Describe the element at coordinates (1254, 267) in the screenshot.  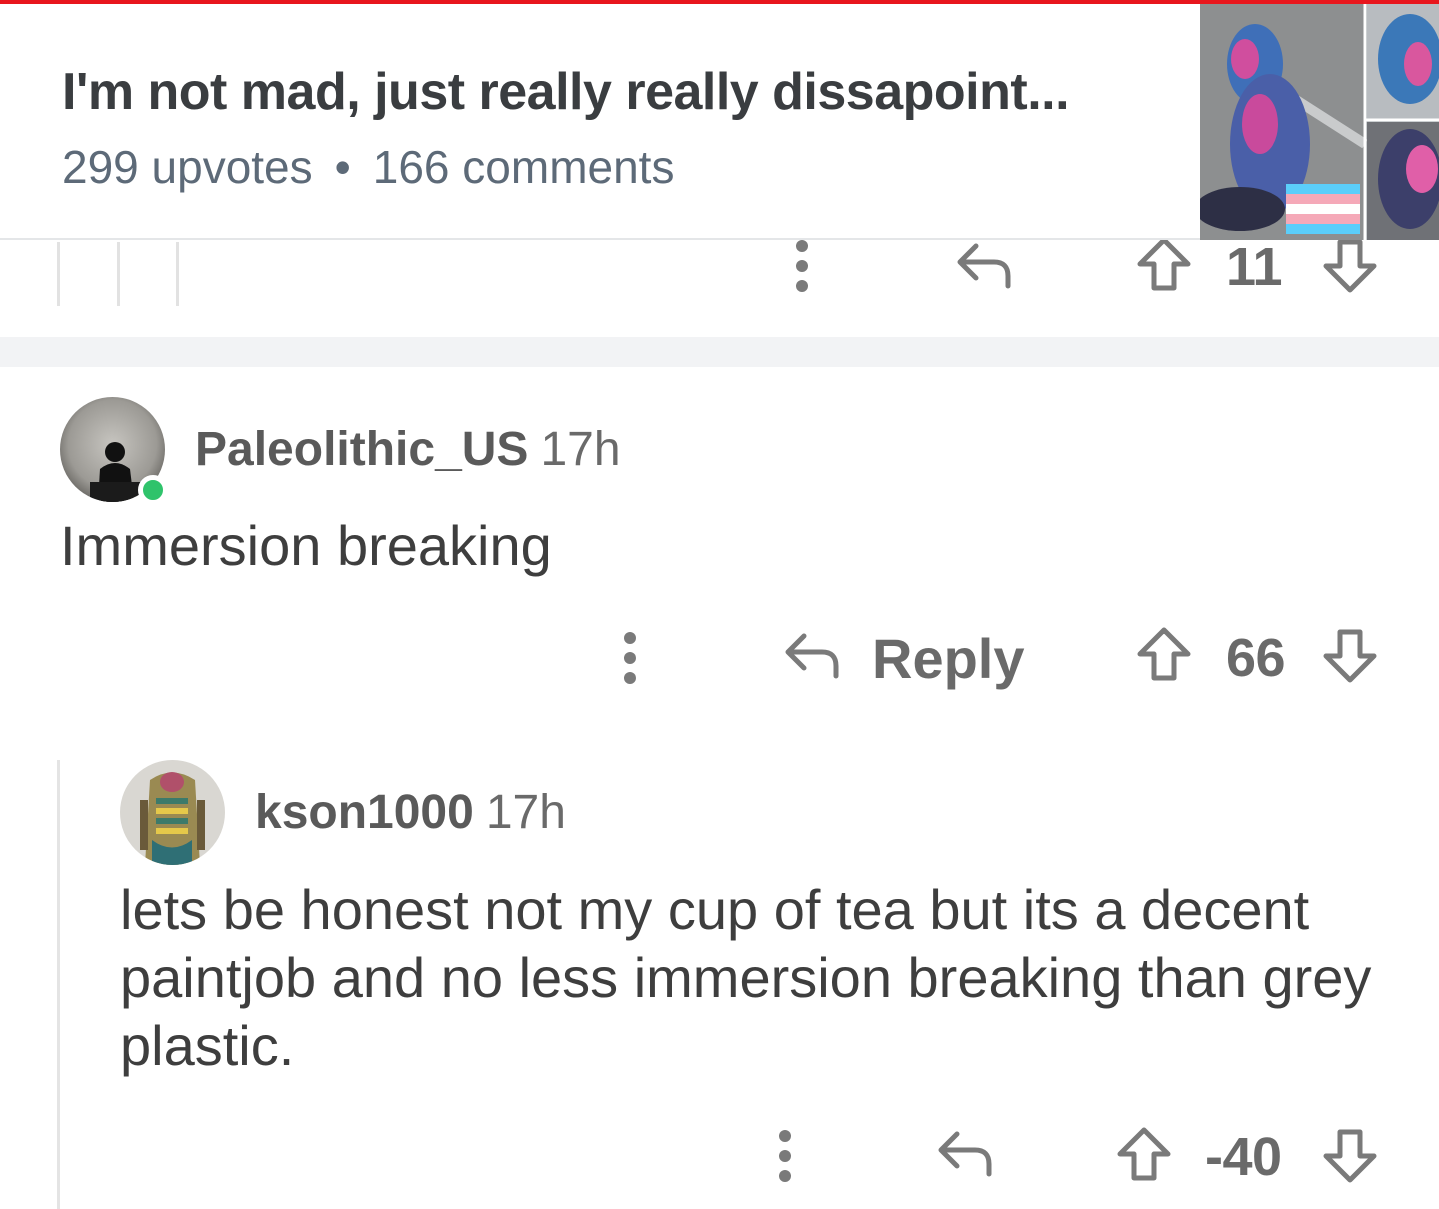
I see `vote-count: 11` at that location.